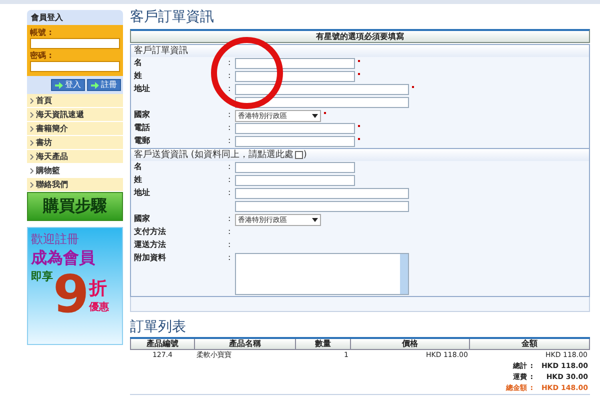 This screenshot has width=600, height=411. I want to click on field-label: 運送方法, so click(150, 245).